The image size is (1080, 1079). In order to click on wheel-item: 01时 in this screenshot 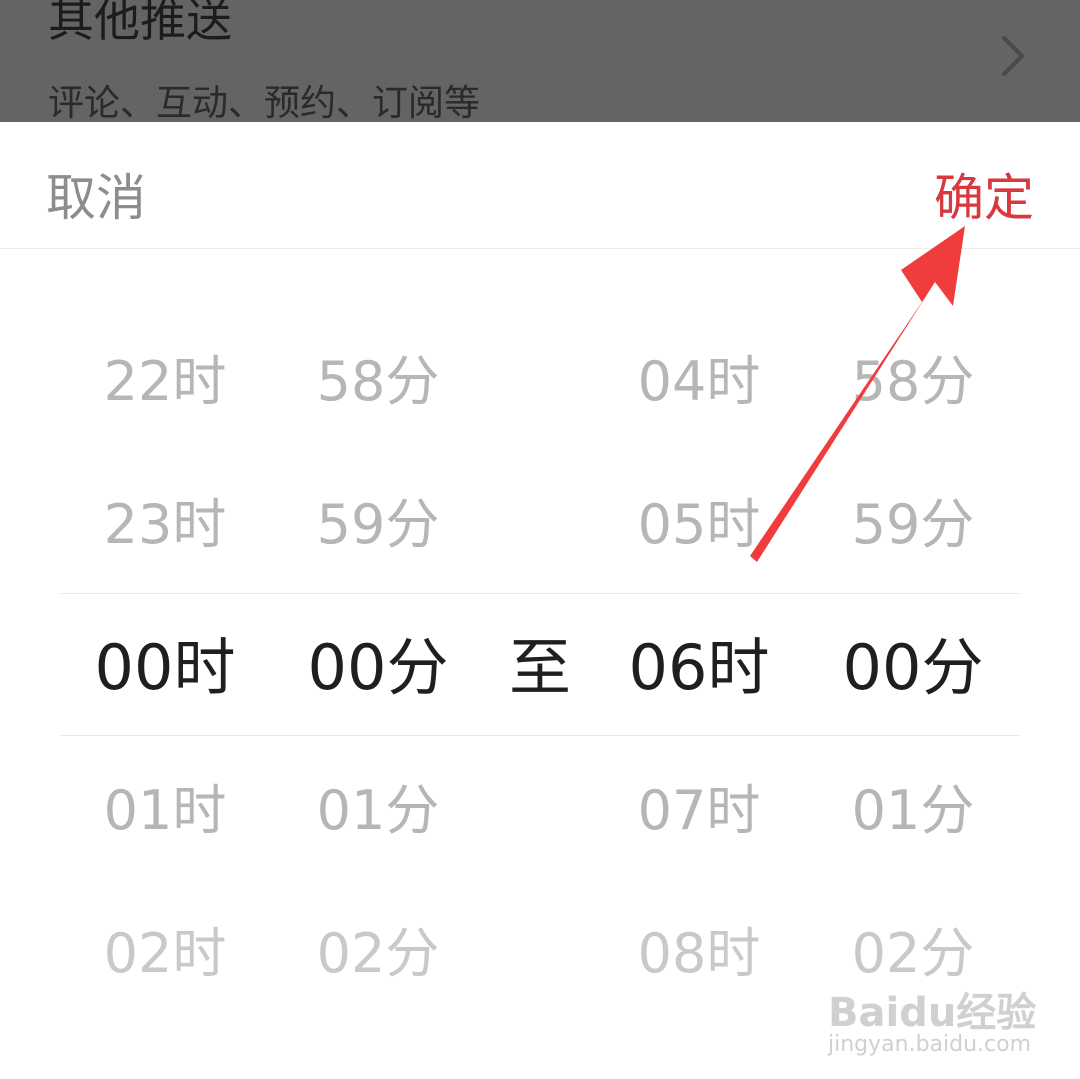, I will do `click(165, 810)`.